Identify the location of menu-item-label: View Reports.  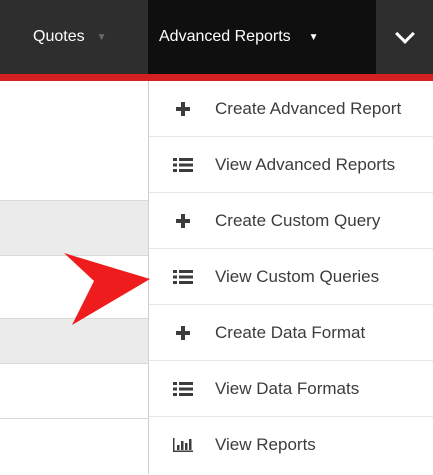
(265, 444).